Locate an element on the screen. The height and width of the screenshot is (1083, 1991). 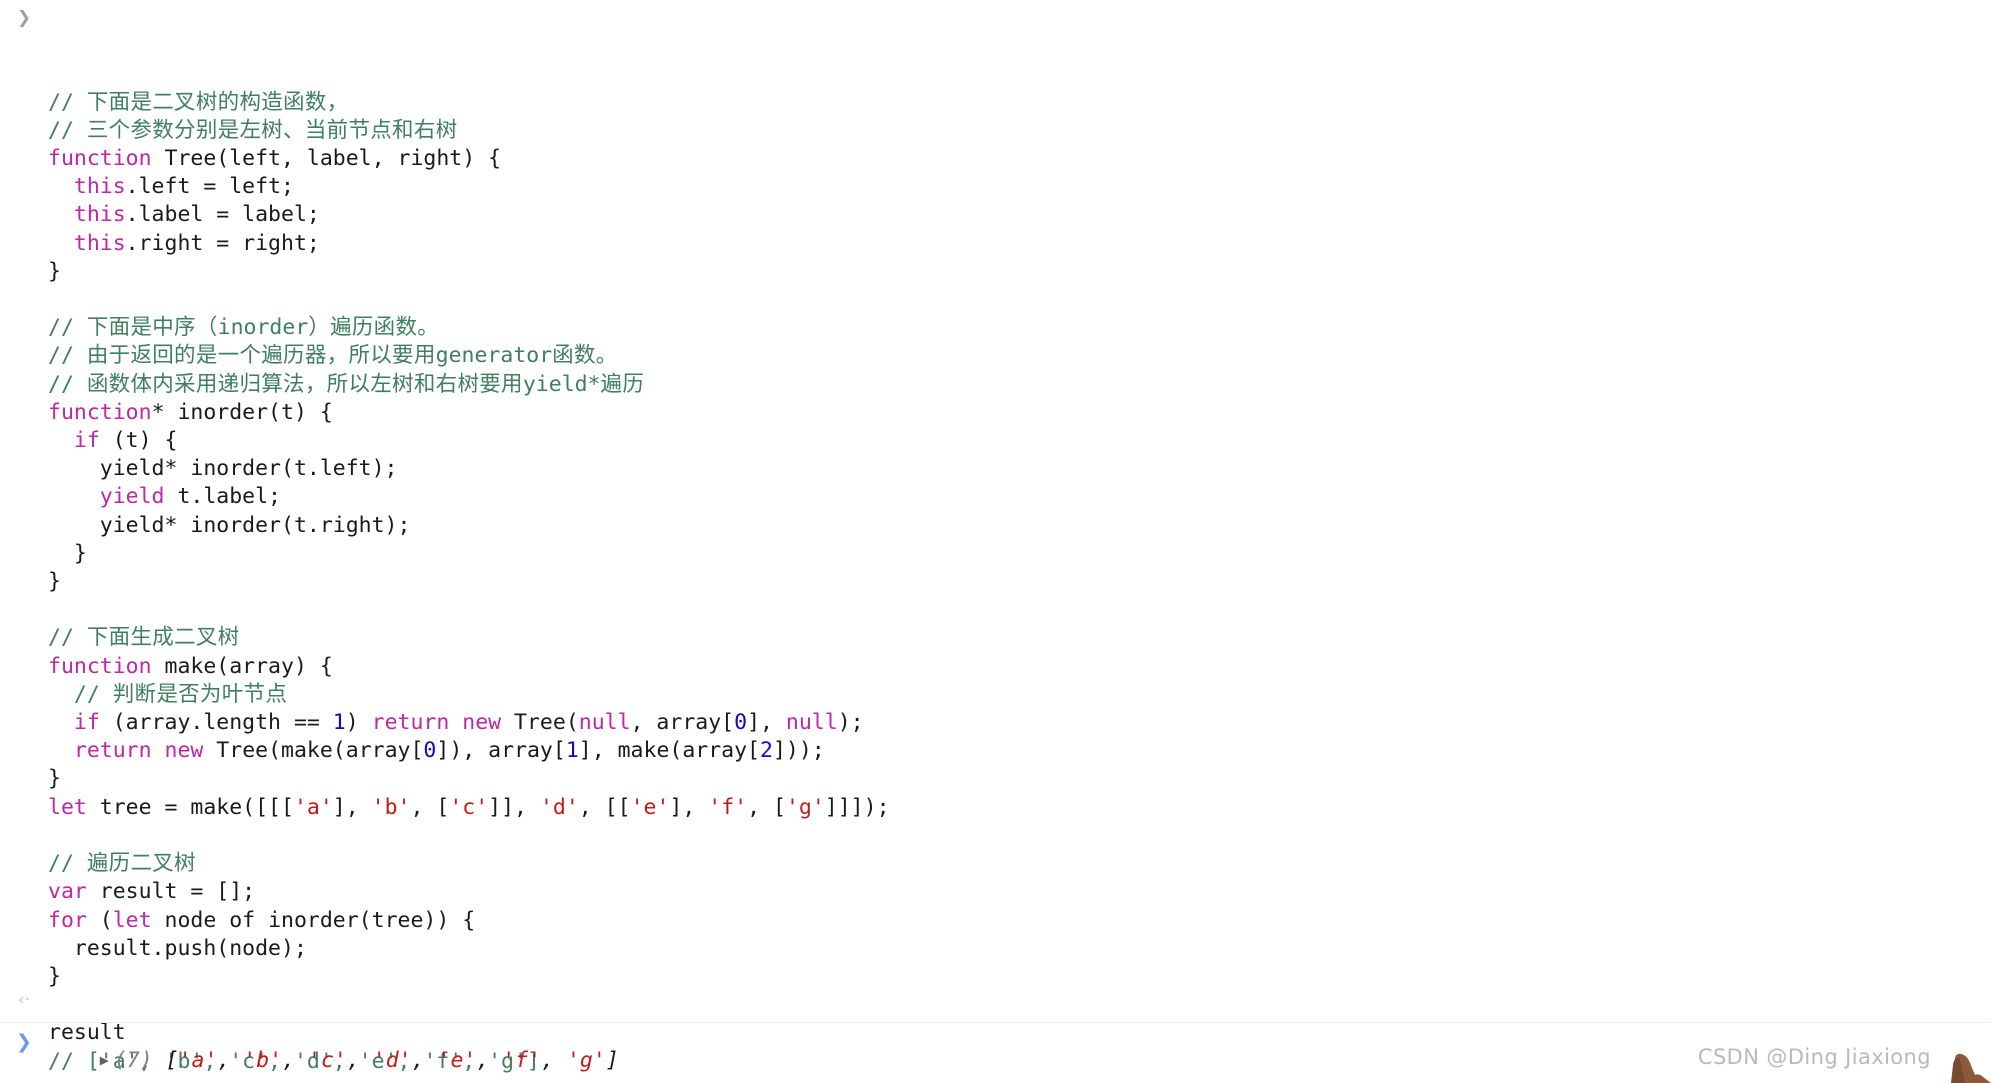
code-line: var result = []; is located at coordinates (1019, 892).